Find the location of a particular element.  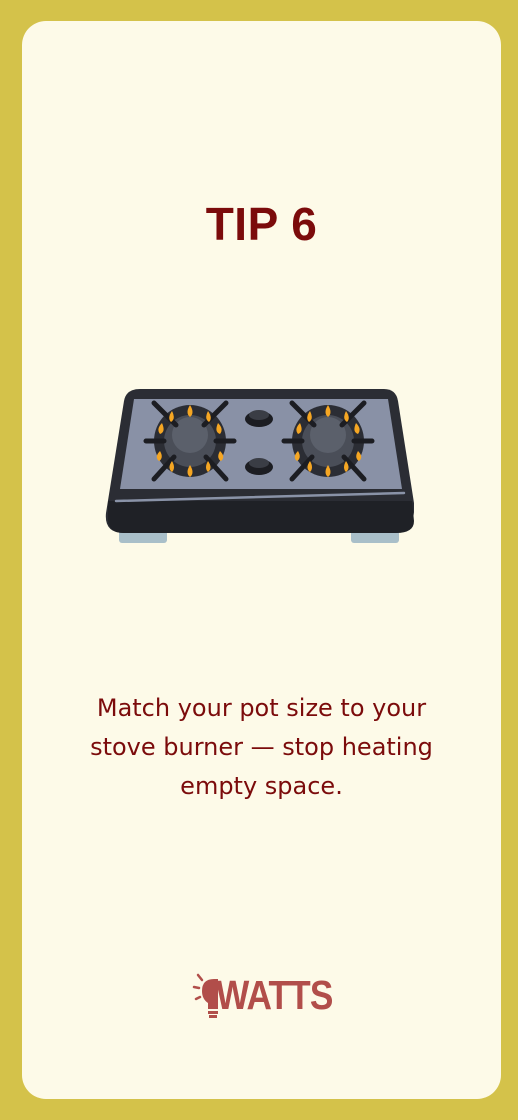

tip-title: TIP 6 is located at coordinates (261, 224).